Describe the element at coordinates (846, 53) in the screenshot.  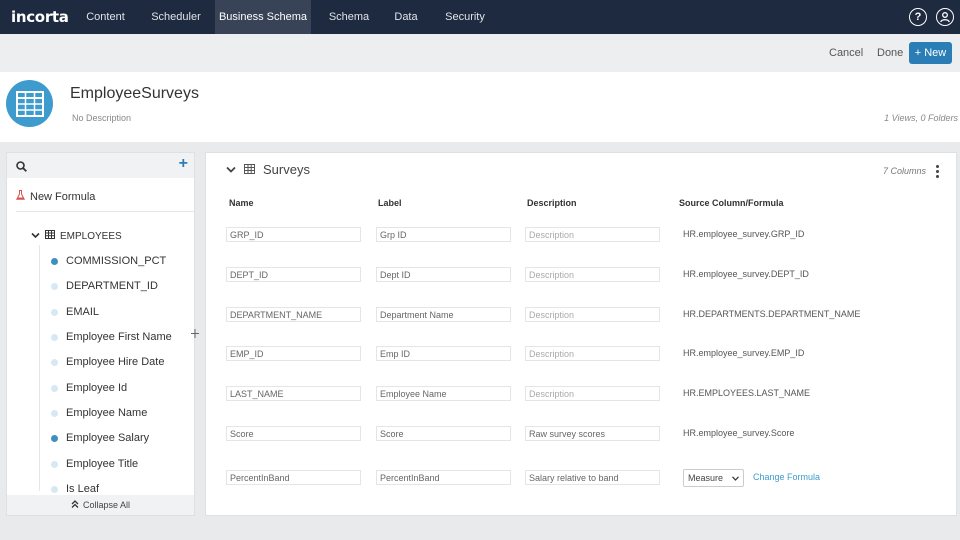
I see `cancel-button: Cancel` at that location.